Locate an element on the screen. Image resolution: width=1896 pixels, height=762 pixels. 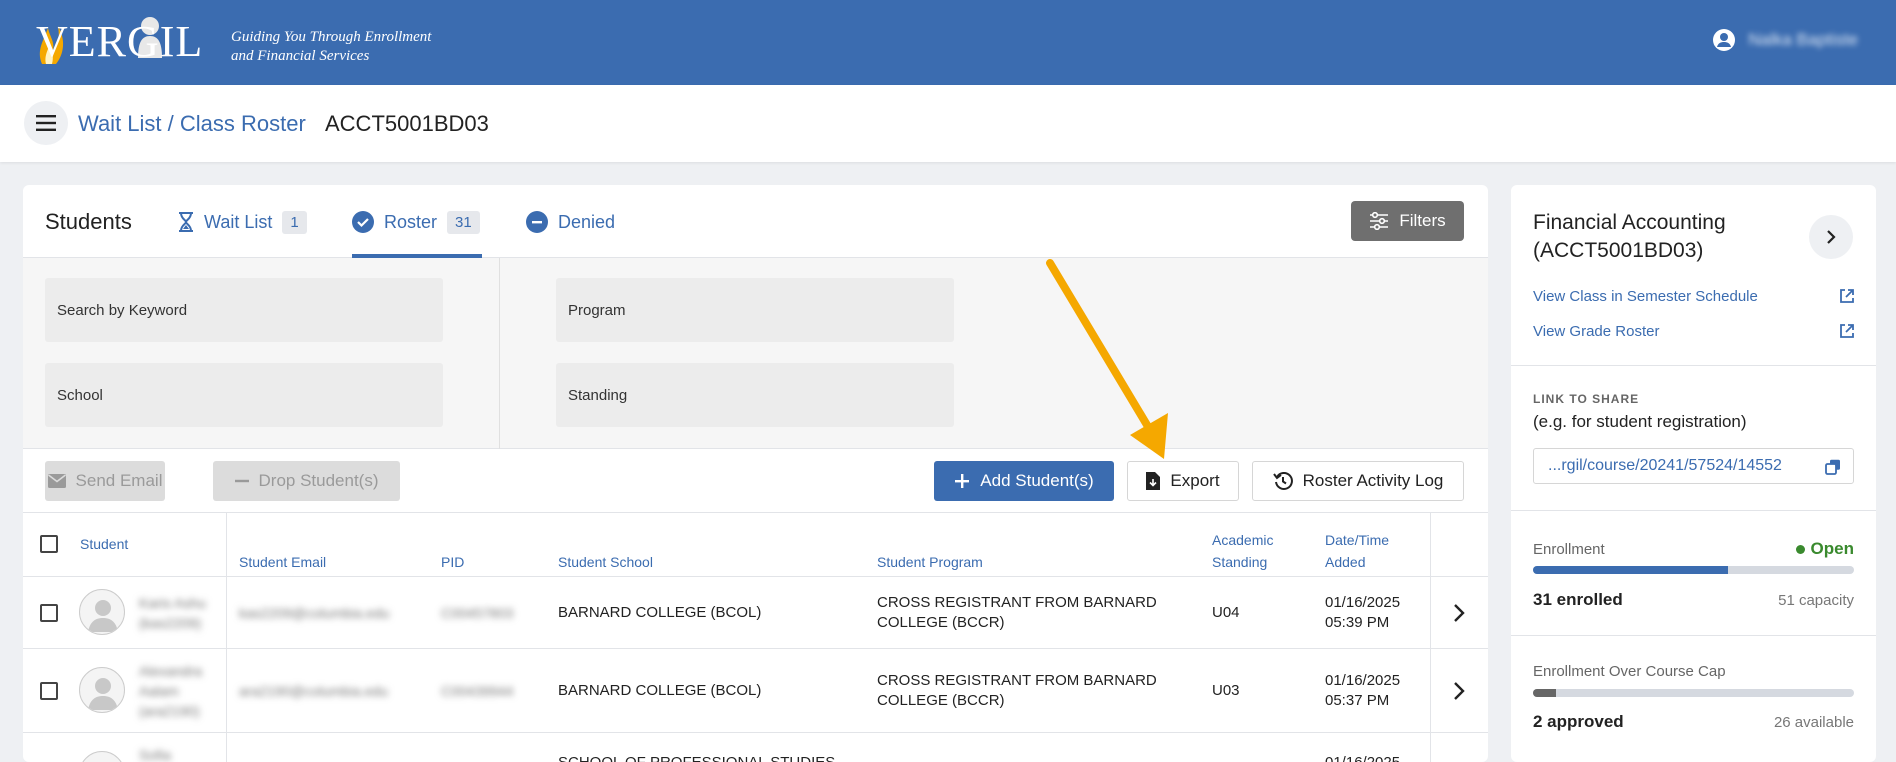
enrollment-progress-fill is located at coordinates (1631, 570).